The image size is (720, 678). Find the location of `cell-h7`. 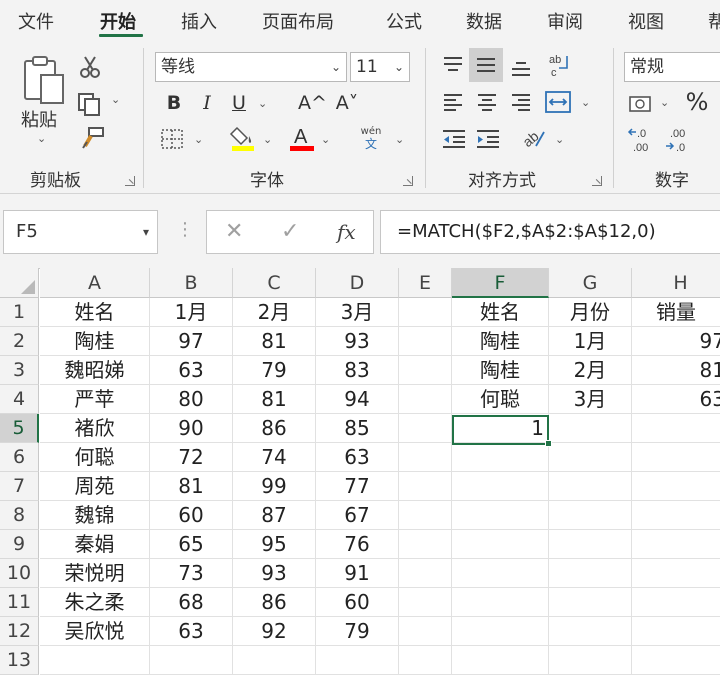

cell-h7 is located at coordinates (676, 486).